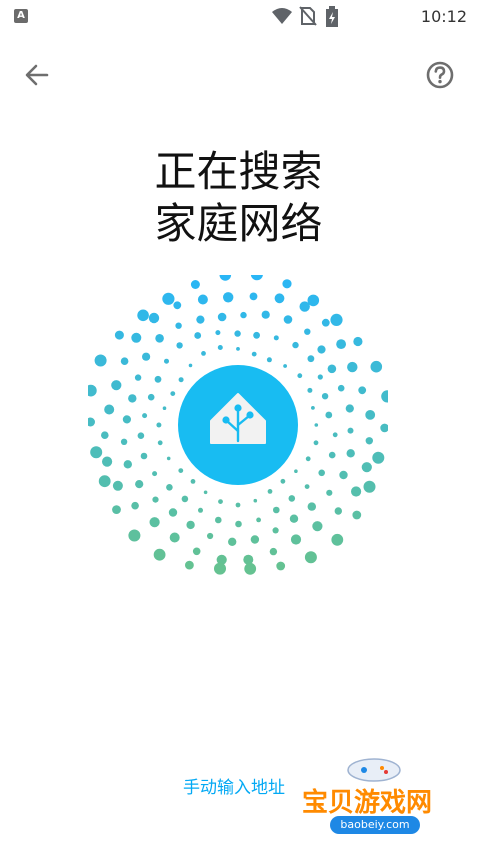 The height and width of the screenshot is (849, 477). What do you see at coordinates (21, 16) in the screenshot?
I see `app-notification-icon: A` at bounding box center [21, 16].